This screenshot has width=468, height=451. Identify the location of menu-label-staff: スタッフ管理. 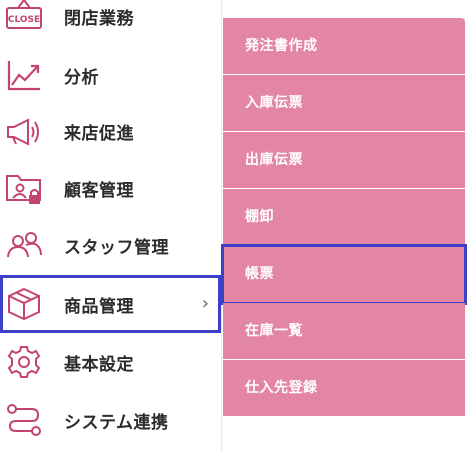
(116, 247).